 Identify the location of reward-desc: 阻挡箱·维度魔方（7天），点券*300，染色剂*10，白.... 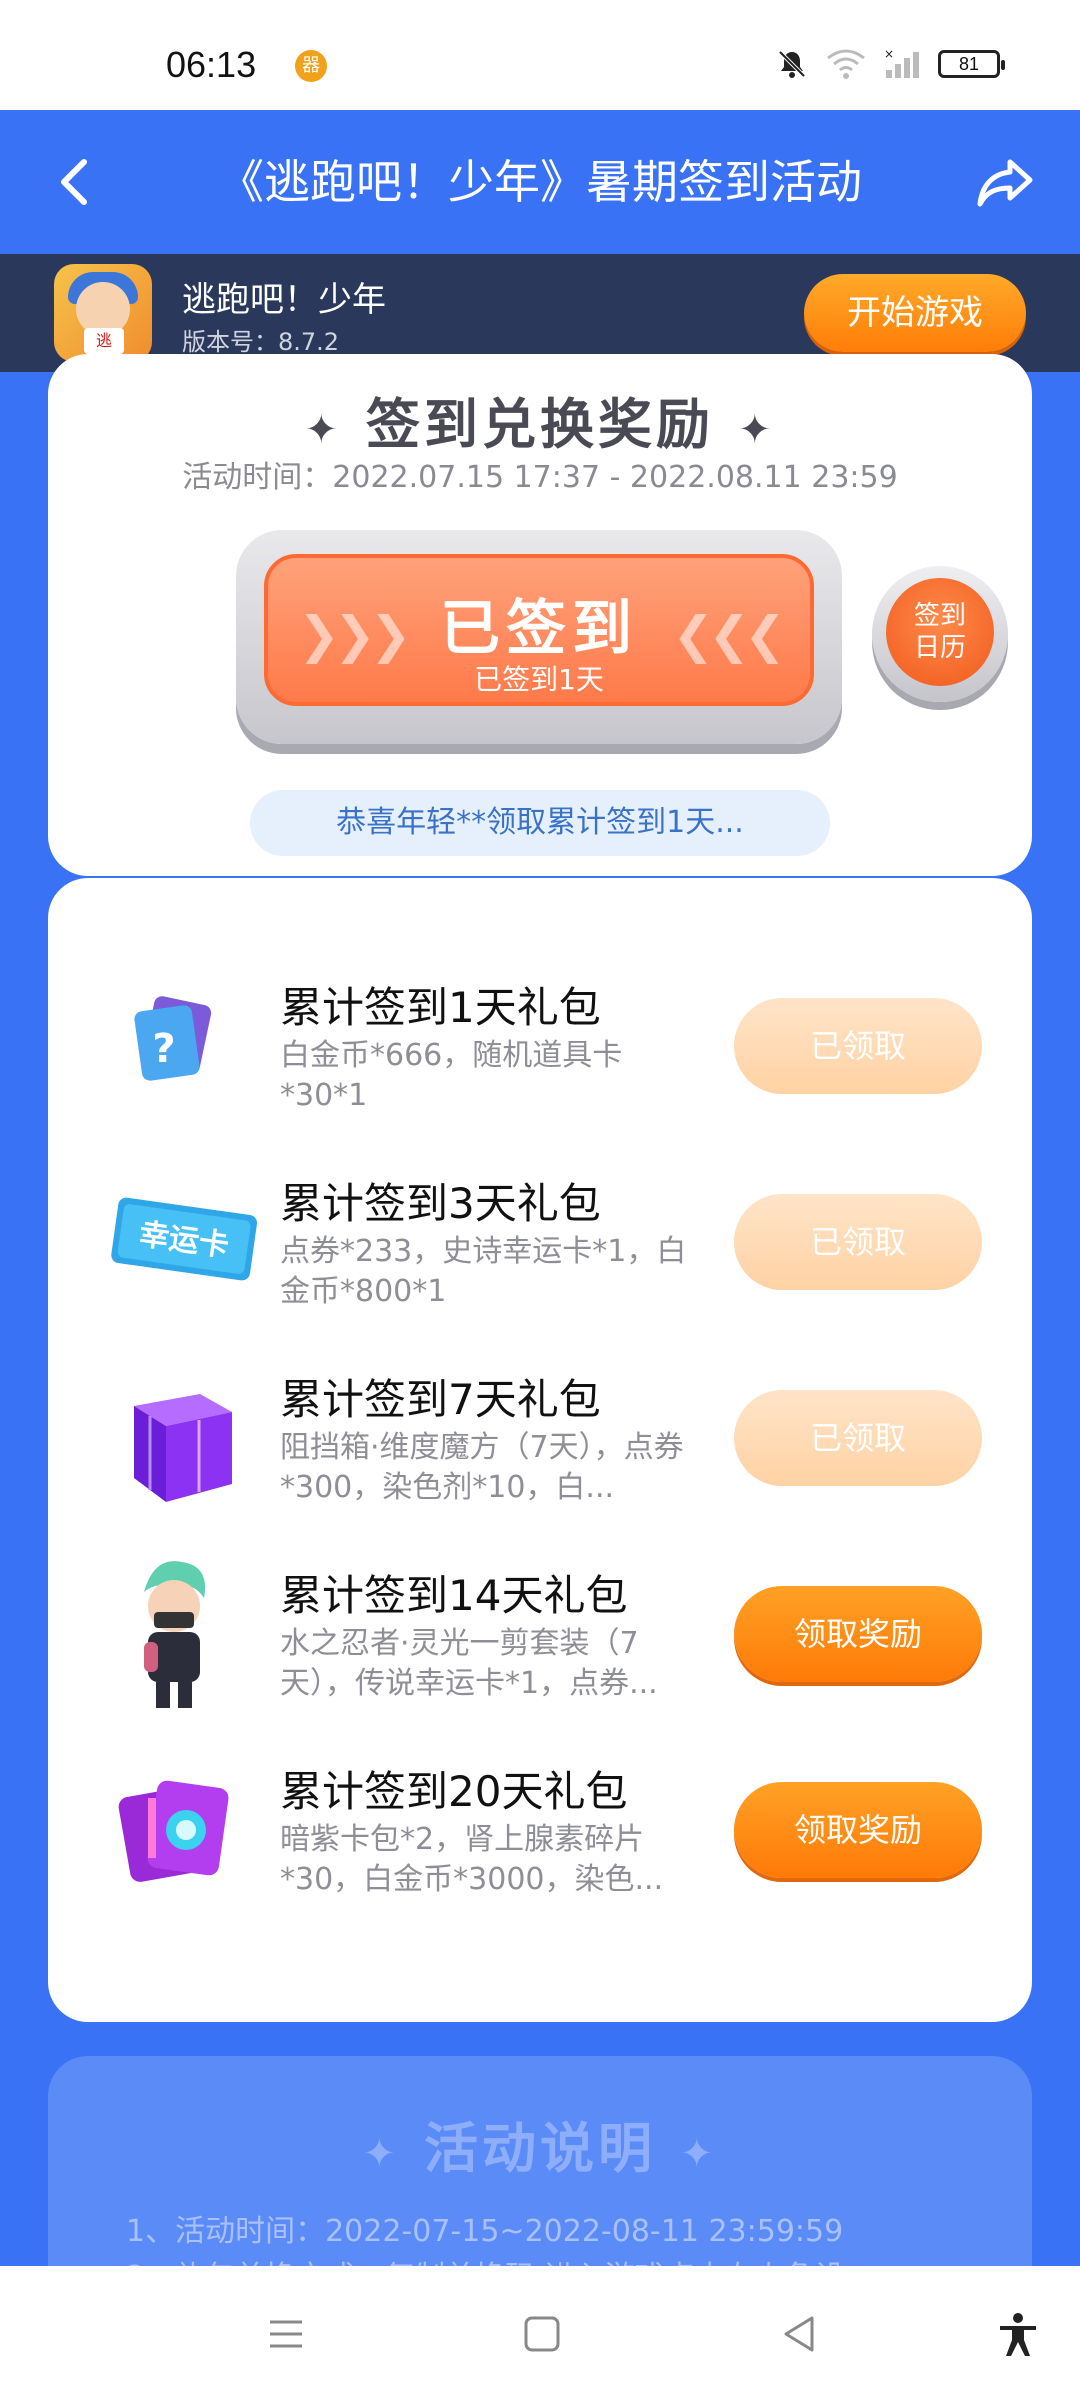
(482, 1467).